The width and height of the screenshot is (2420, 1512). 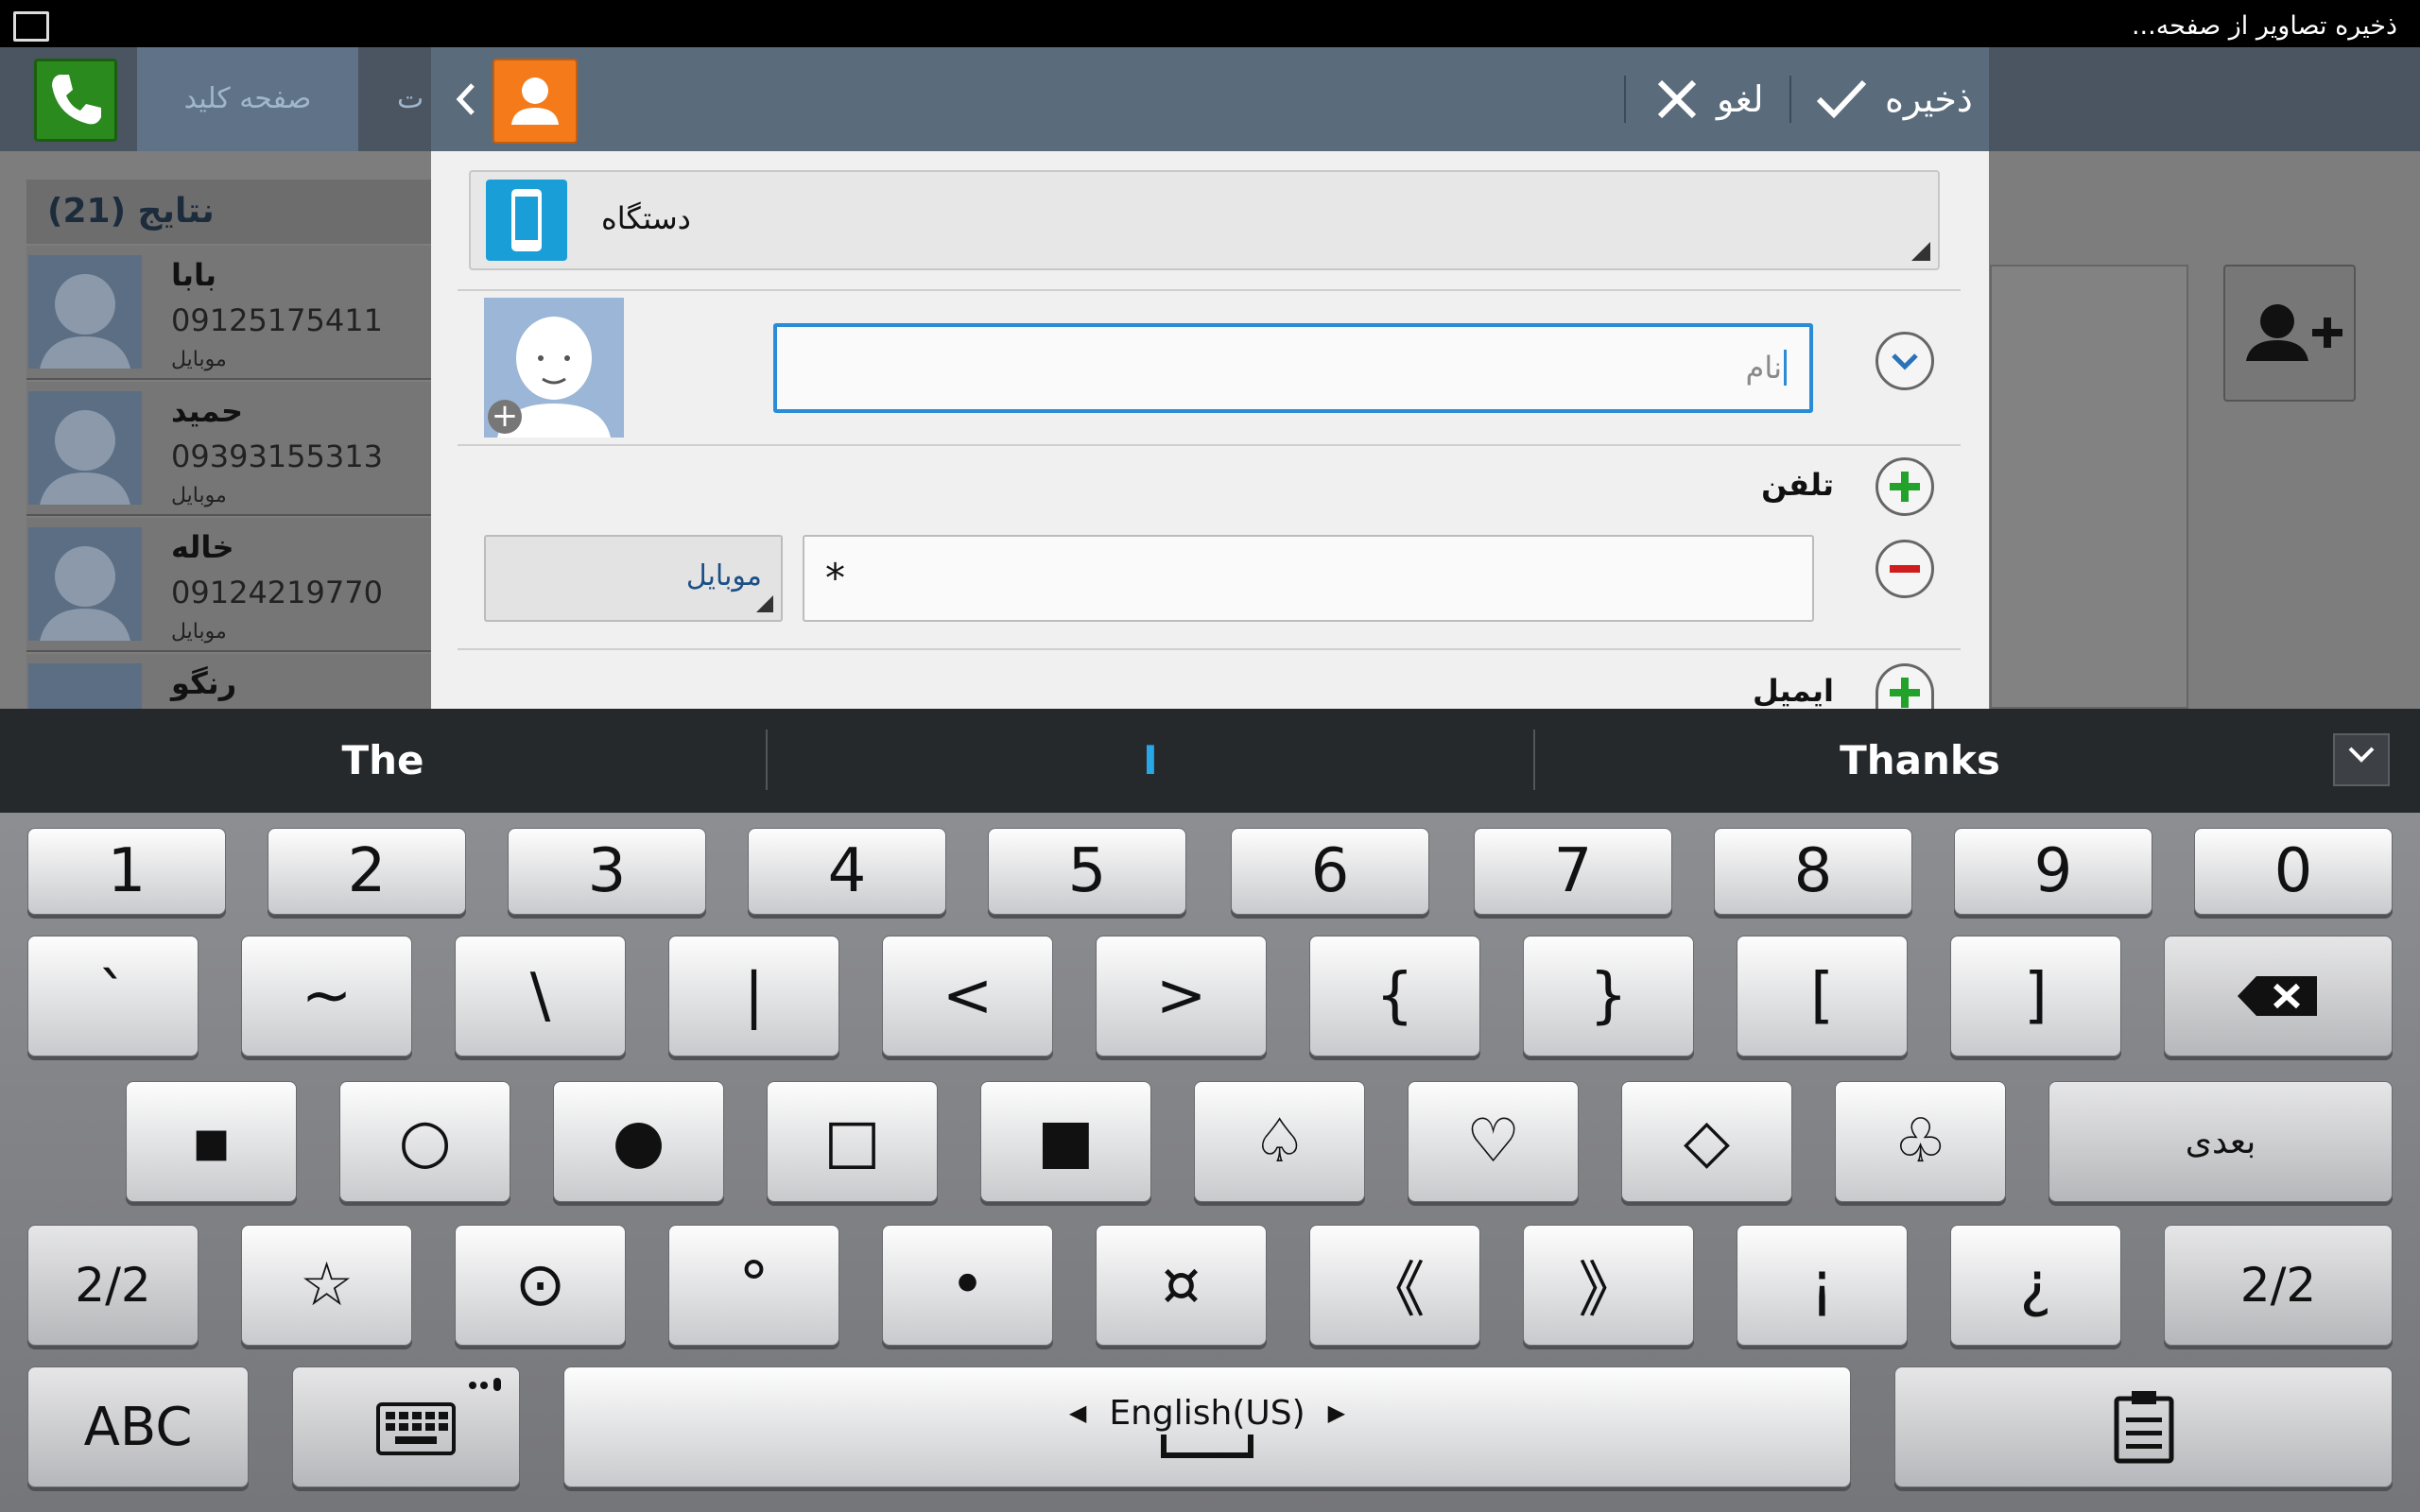 I want to click on key-less-than: <, so click(x=967, y=996).